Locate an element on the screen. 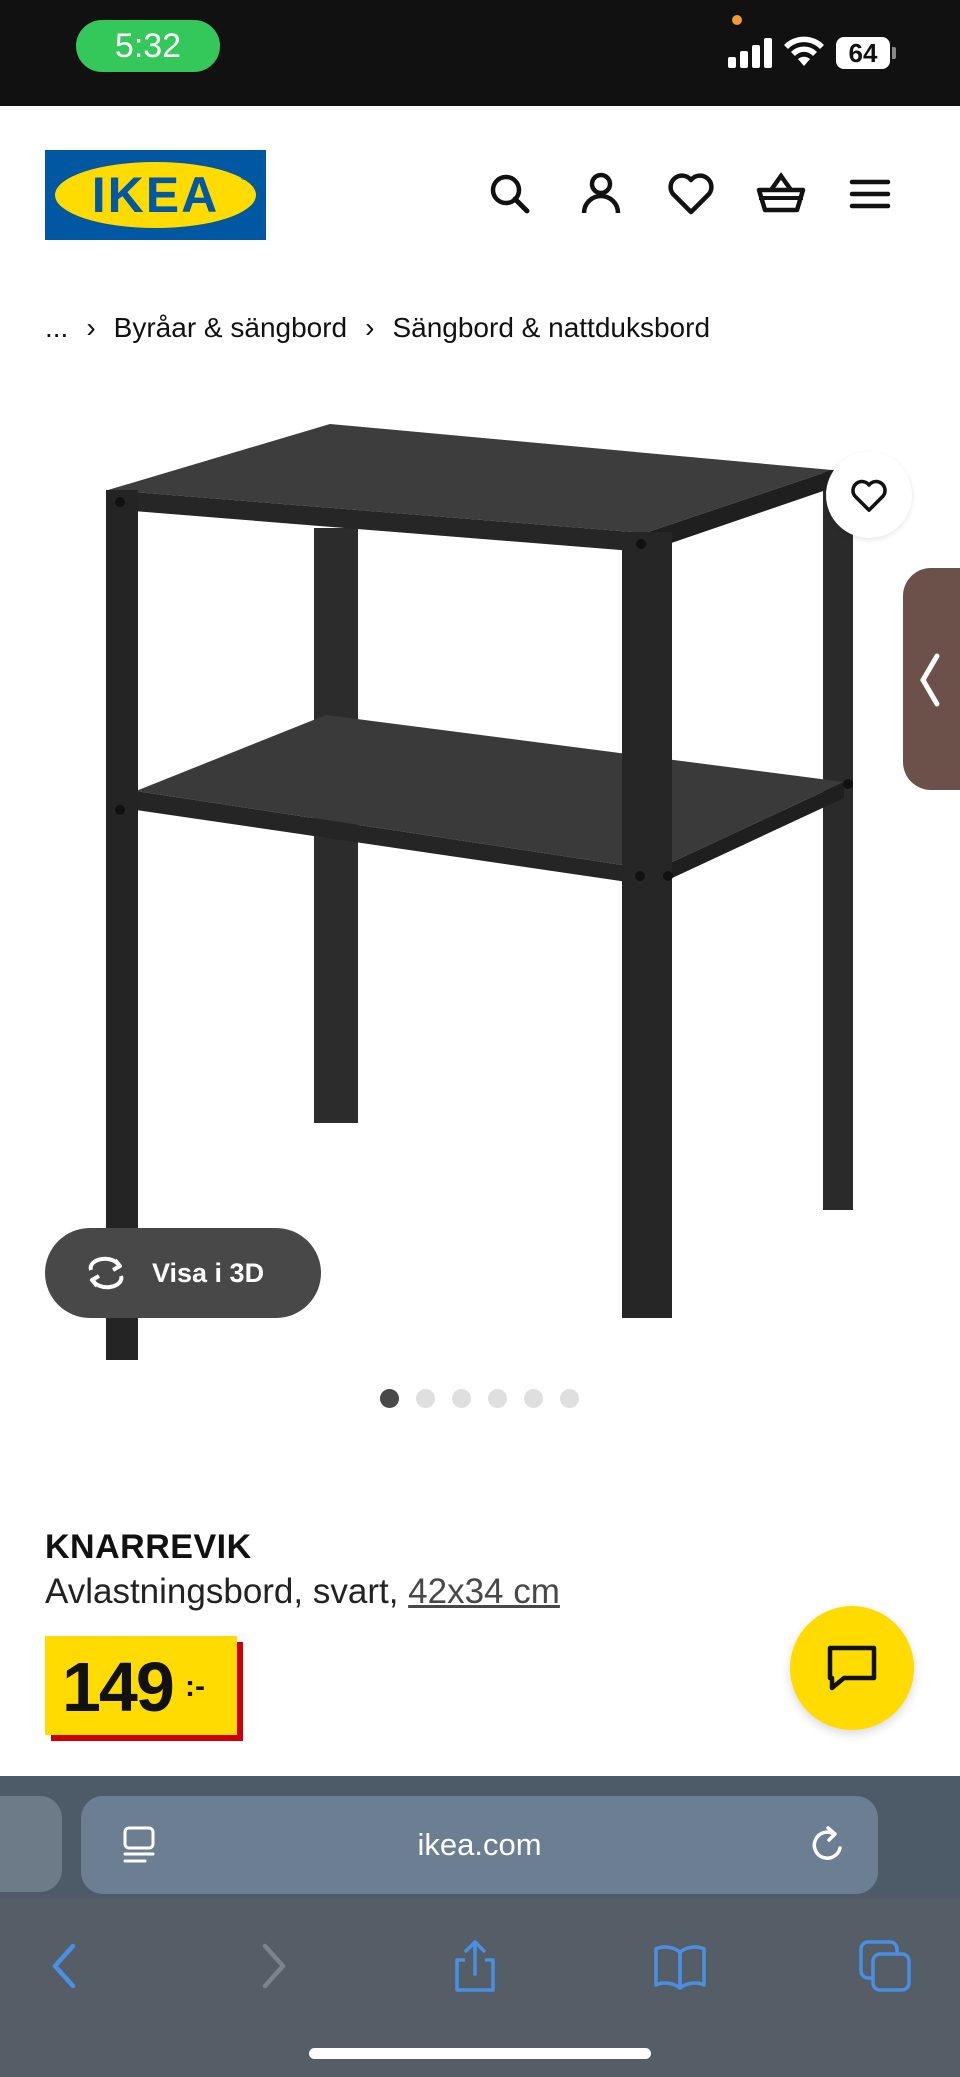 This screenshot has height=2077, width=960. site-header: IKEA ® is located at coordinates (480, 196).